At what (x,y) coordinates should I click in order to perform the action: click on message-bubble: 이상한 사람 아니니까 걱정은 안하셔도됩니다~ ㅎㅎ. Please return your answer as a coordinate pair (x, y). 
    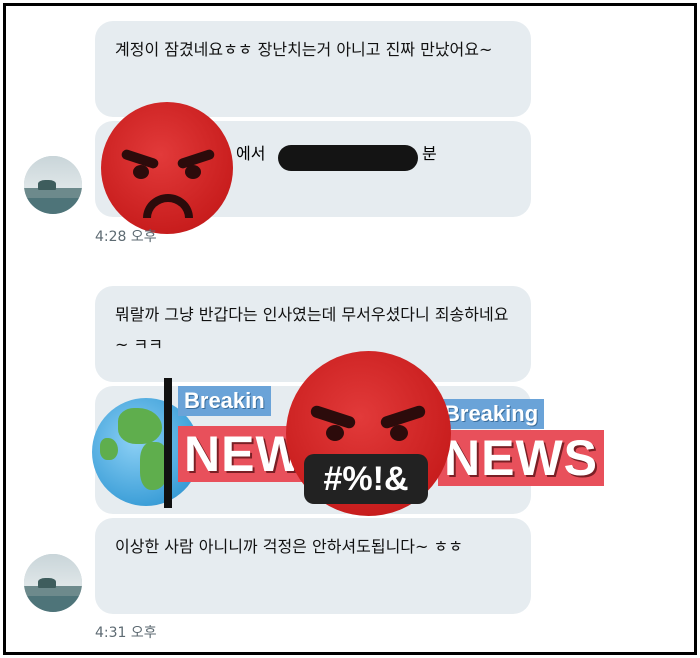
    Looking at the image, I should click on (313, 566).